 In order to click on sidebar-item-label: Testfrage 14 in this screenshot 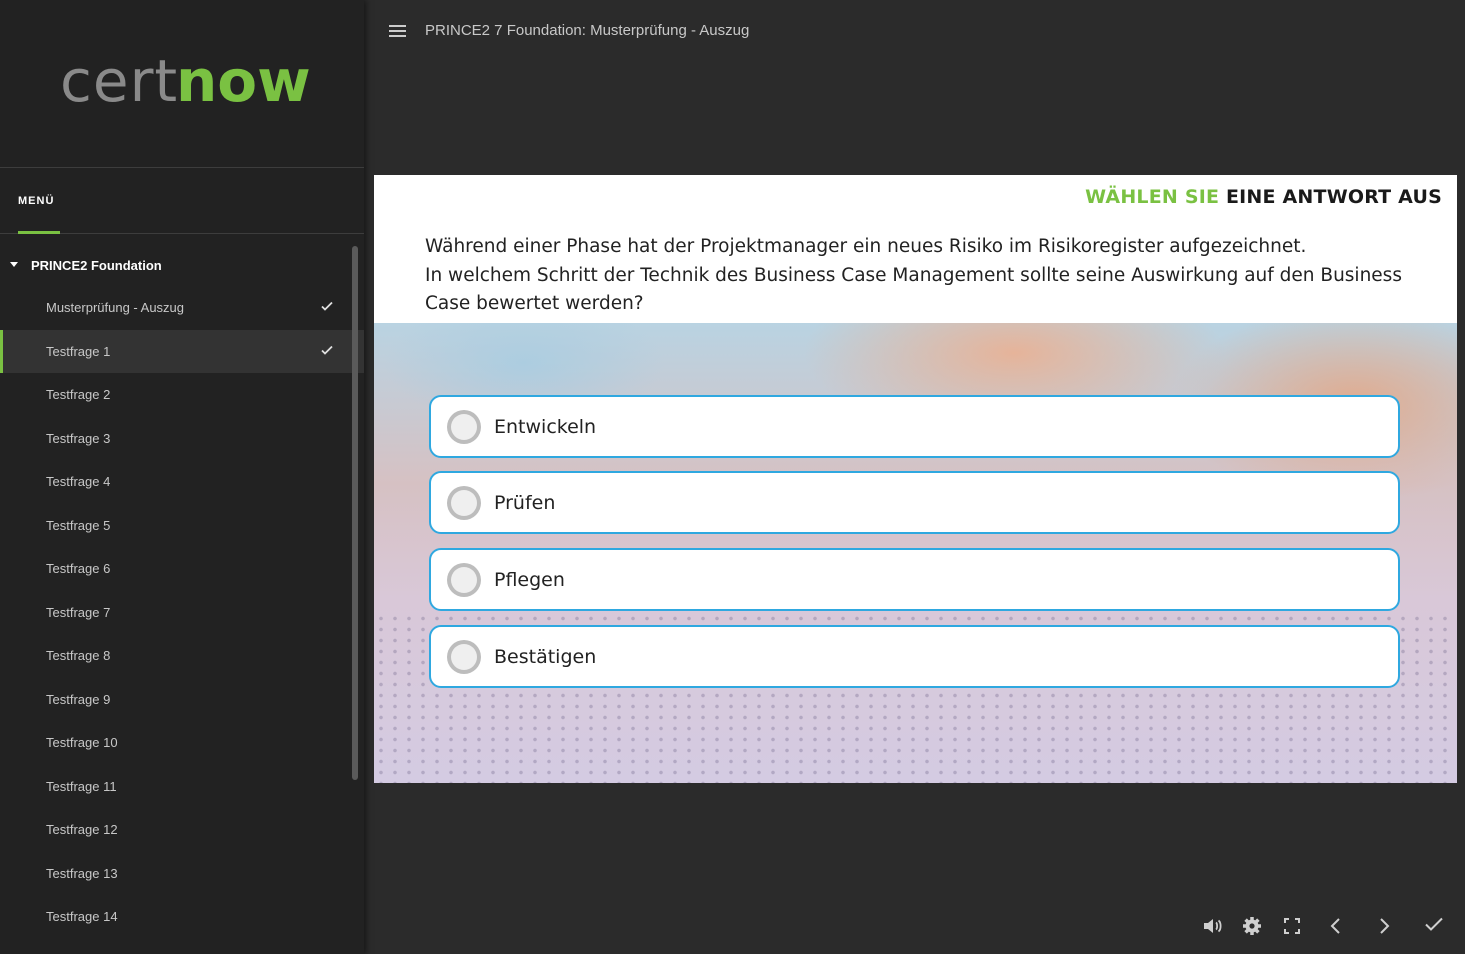, I will do `click(82, 916)`.